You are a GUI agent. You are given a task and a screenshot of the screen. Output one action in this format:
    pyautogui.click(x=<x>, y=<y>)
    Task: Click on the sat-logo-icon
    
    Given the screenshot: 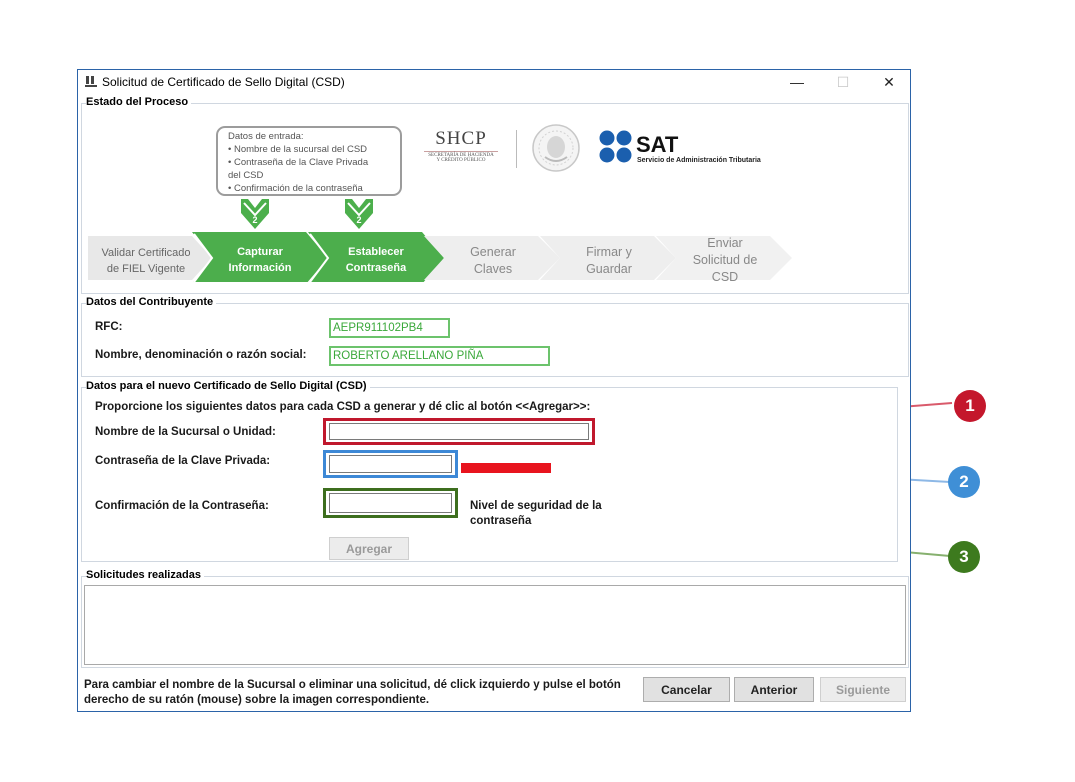 What is the action you would take?
    pyautogui.click(x=615, y=146)
    